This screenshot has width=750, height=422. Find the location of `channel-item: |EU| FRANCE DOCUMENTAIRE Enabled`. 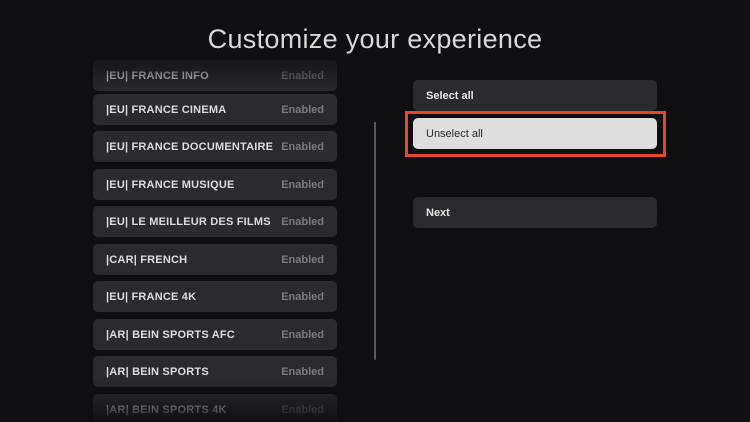

channel-item: |EU| FRANCE DOCUMENTAIRE Enabled is located at coordinates (215, 146).